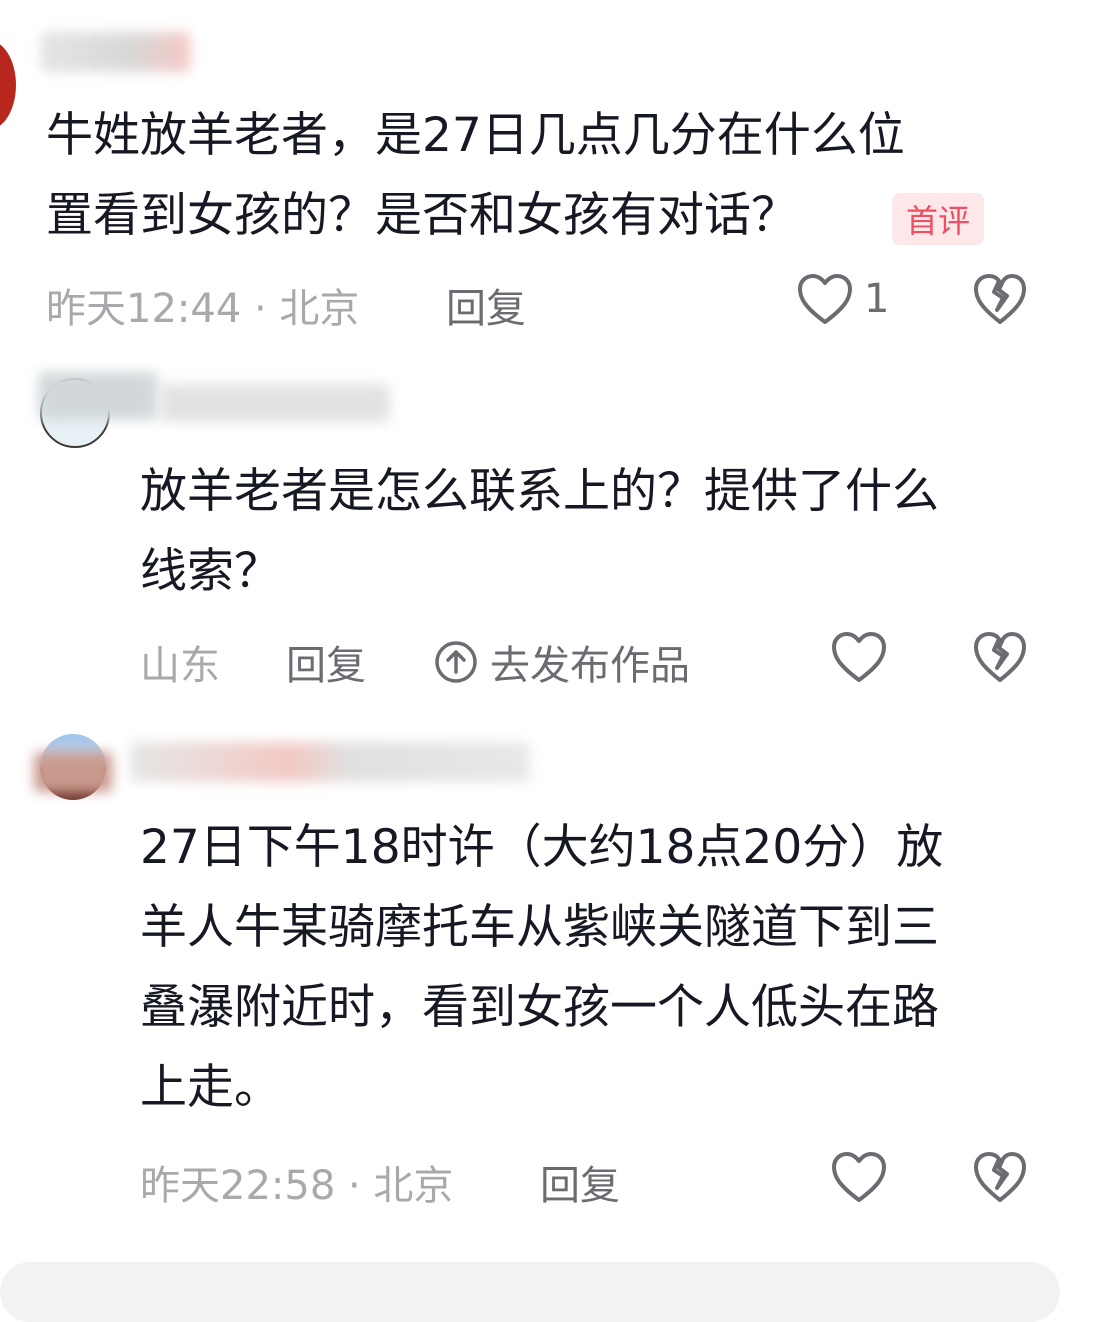 This screenshot has width=1094, height=1322. What do you see at coordinates (8, 85) in the screenshot?
I see `avatar` at bounding box center [8, 85].